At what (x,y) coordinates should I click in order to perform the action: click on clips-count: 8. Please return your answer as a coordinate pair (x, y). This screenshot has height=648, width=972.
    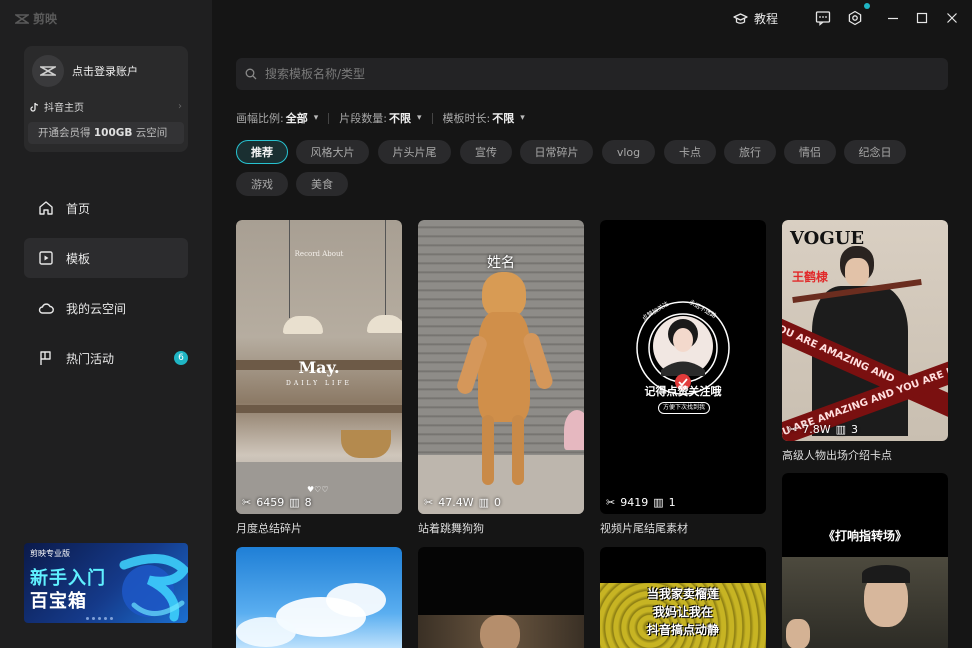
    Looking at the image, I should click on (308, 502).